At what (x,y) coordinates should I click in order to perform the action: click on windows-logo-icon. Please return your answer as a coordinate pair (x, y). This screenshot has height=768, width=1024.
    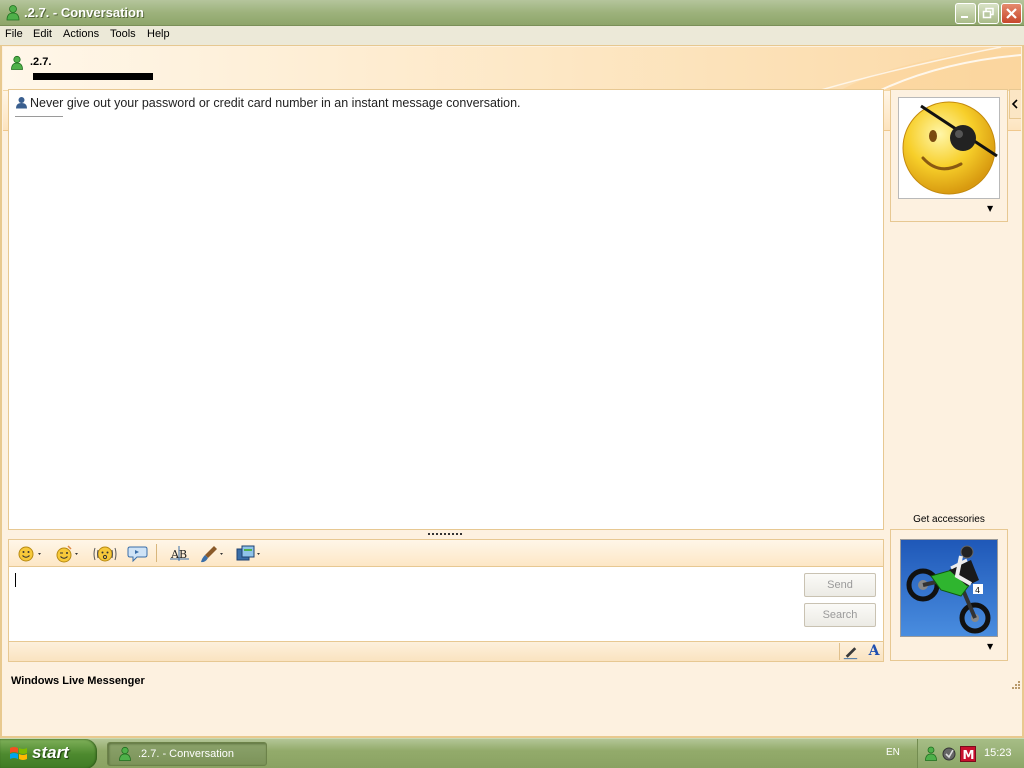
    Looking at the image, I should click on (18, 753).